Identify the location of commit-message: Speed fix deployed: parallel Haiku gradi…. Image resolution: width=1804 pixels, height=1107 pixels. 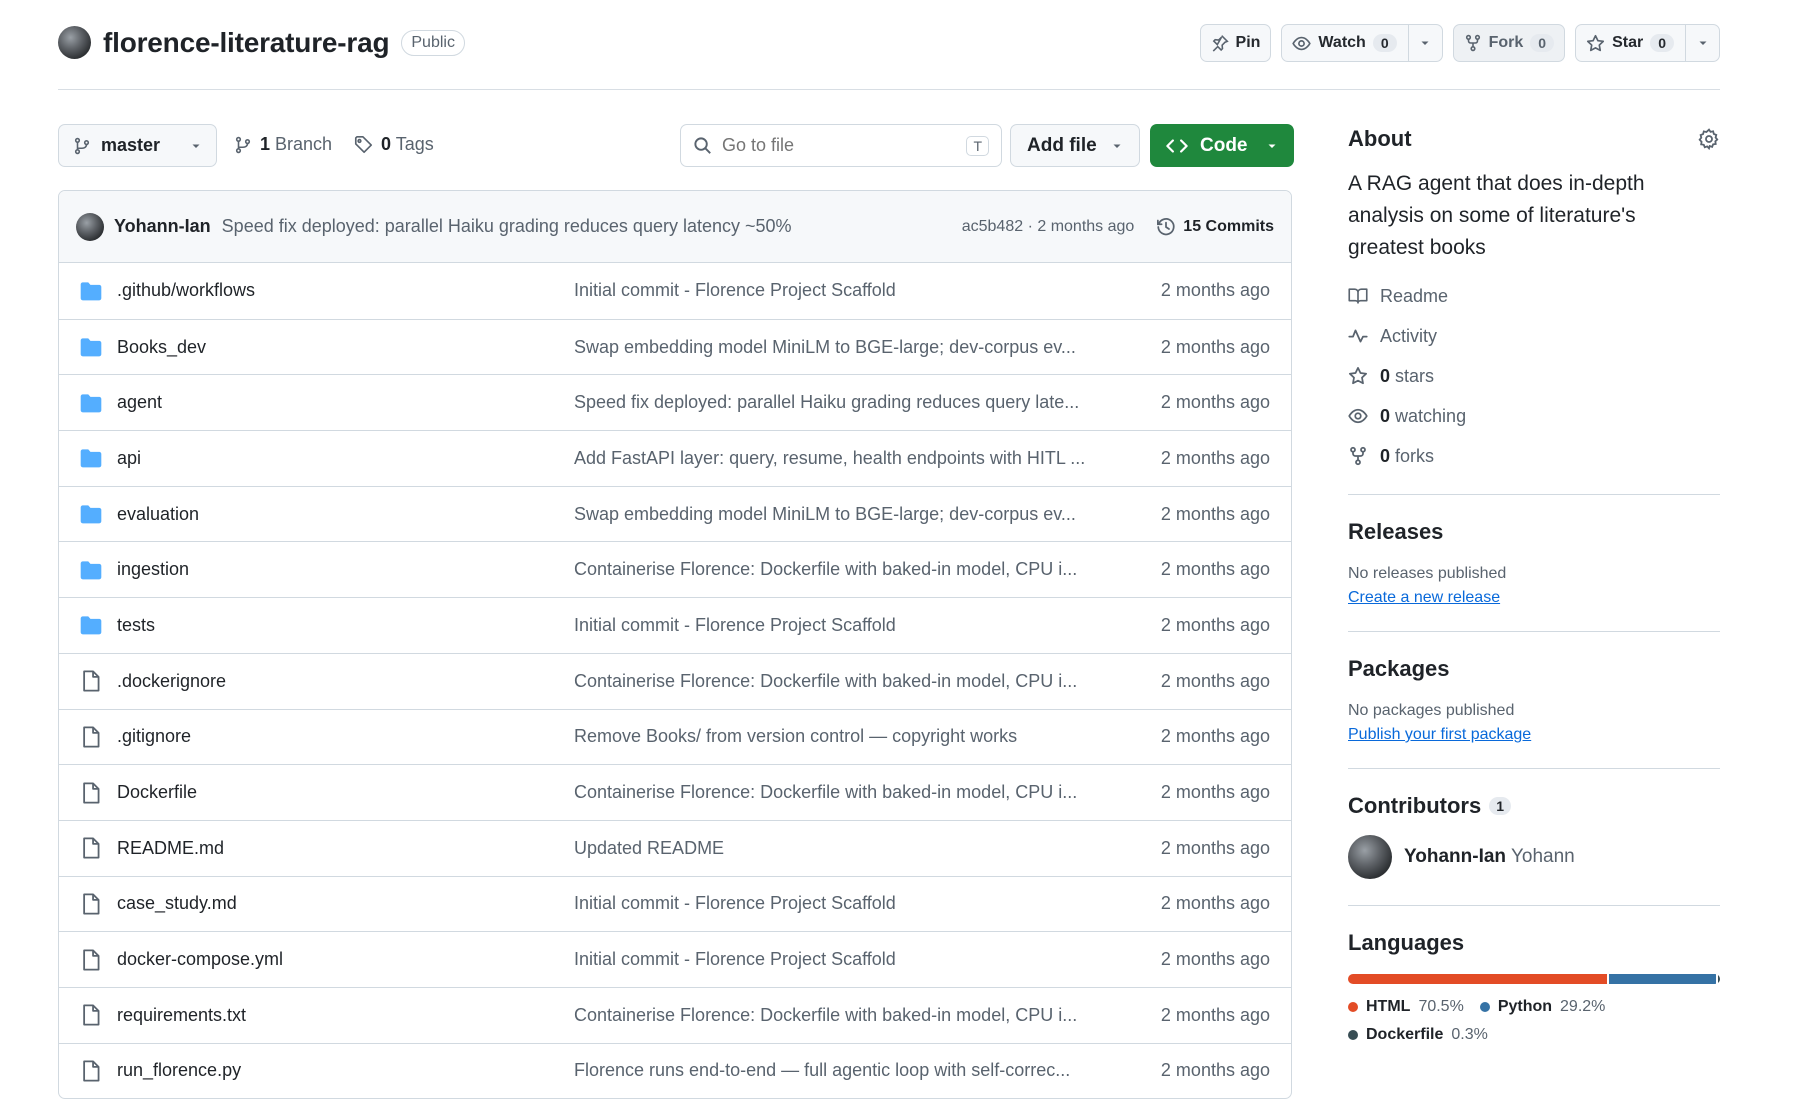
(507, 226).